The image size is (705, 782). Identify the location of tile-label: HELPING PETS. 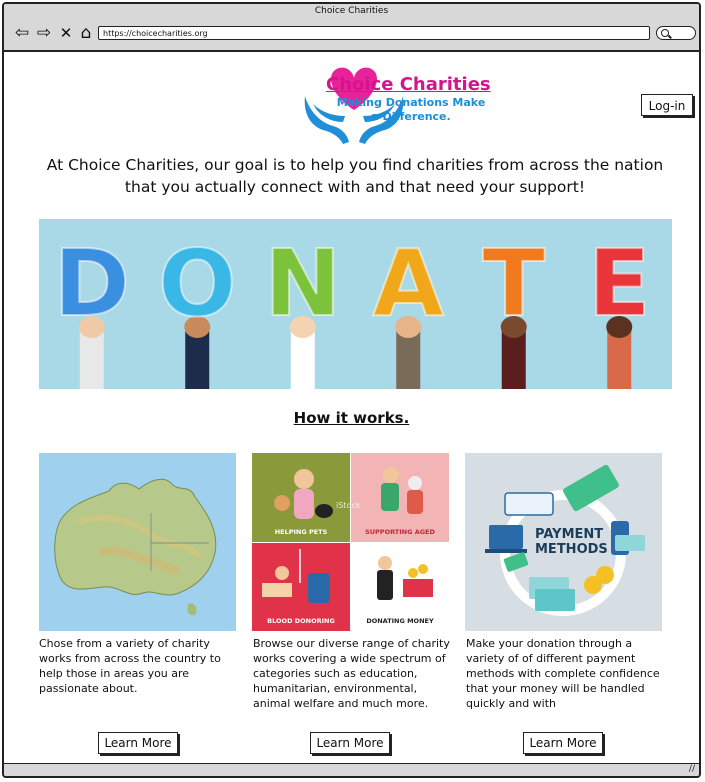
(301, 532).